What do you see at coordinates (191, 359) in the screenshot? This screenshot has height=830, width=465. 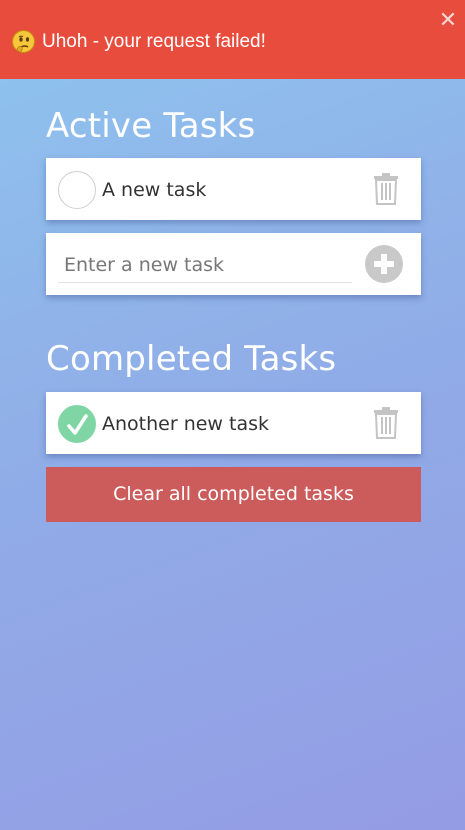 I see `completed-tasks-title: Completed Tasks` at bounding box center [191, 359].